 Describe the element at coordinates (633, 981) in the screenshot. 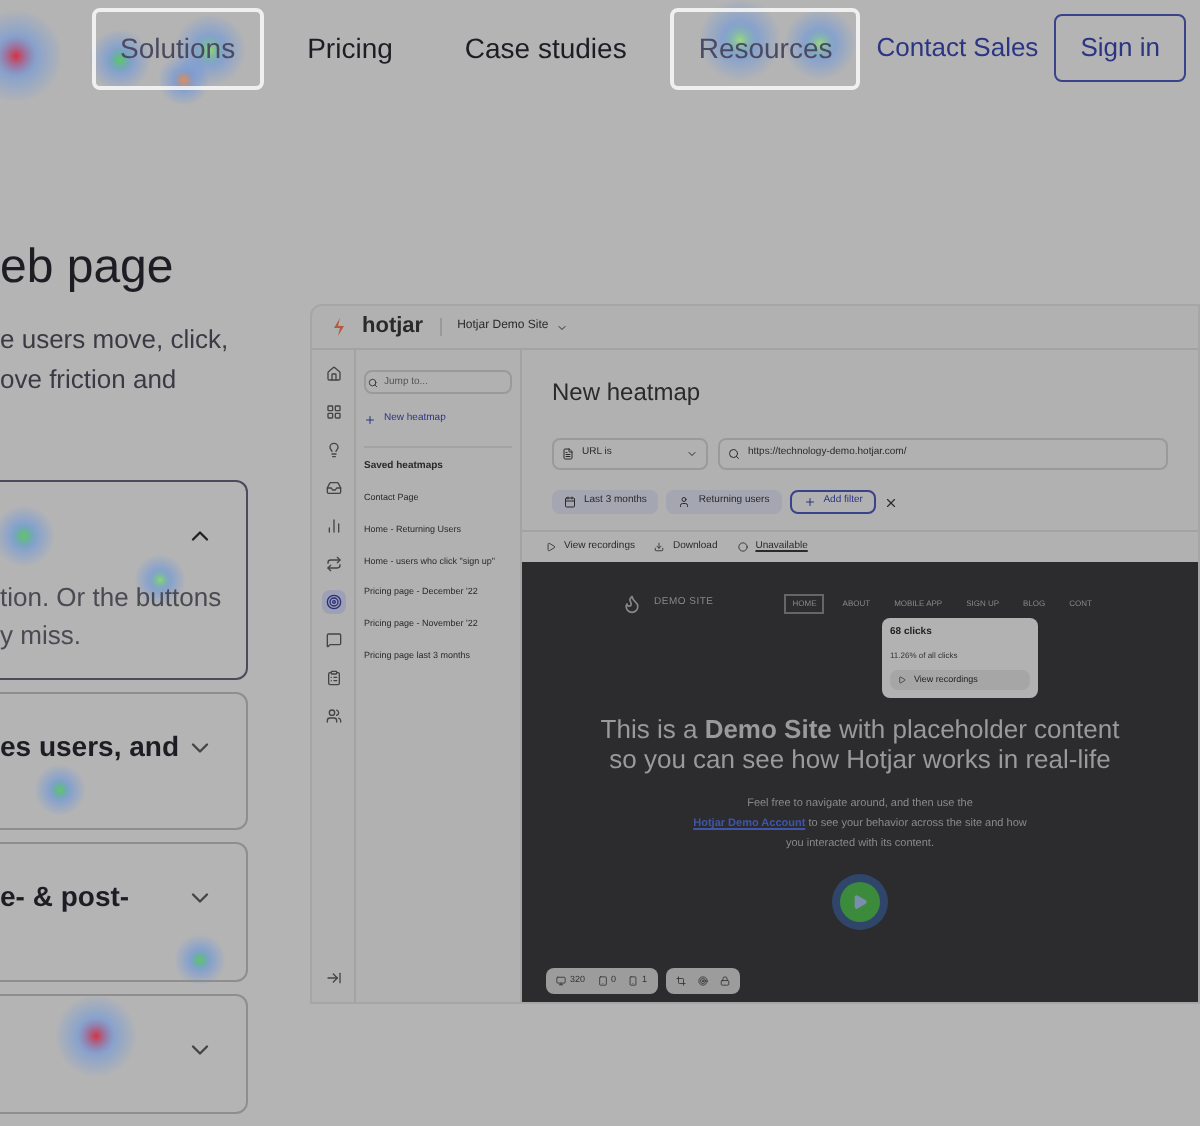

I see `phone-icon` at that location.